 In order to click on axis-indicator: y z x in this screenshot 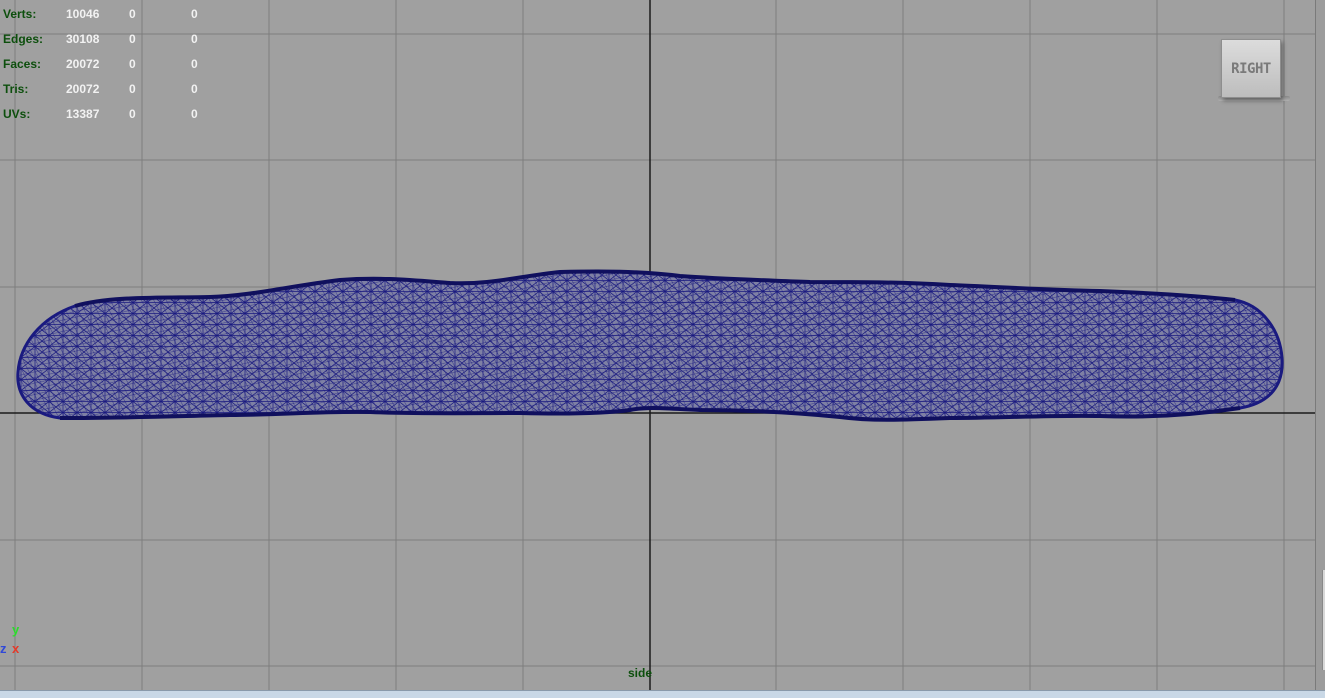, I will do `click(15, 642)`.